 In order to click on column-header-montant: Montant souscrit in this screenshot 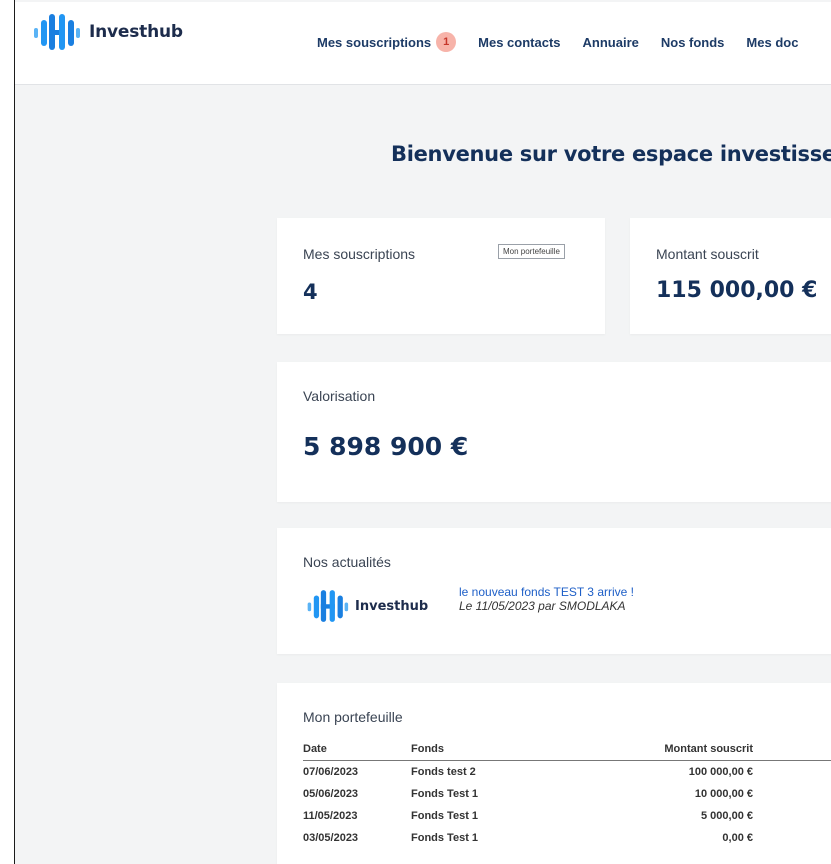, I will do `click(672, 749)`.